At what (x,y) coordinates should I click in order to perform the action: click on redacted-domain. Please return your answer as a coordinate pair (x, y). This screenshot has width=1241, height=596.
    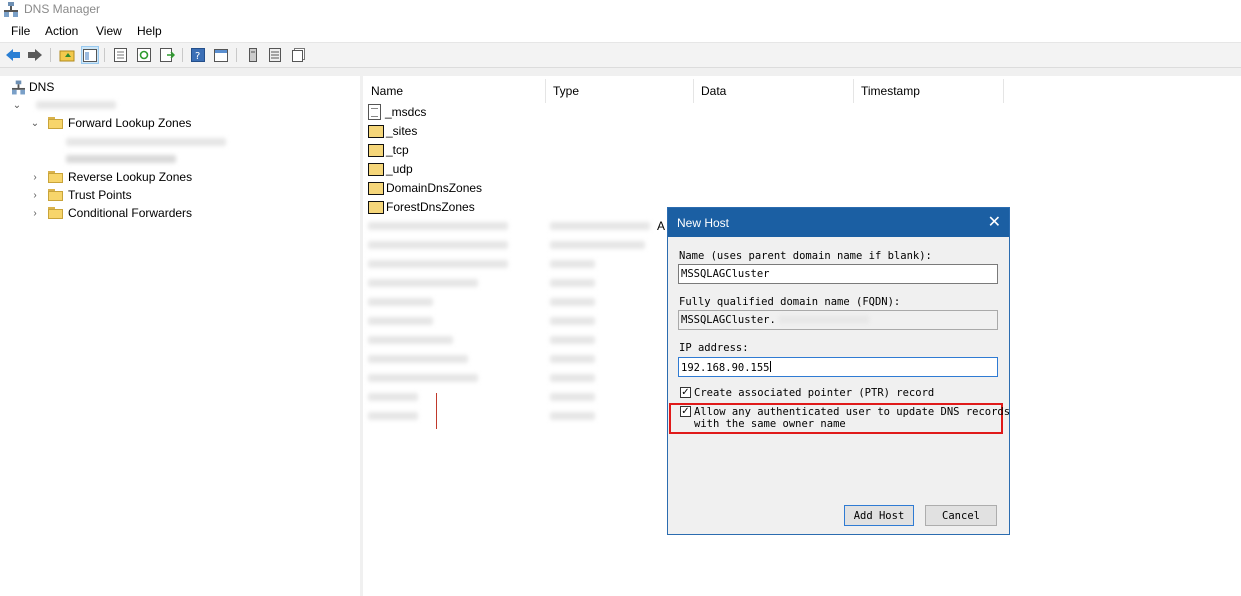
    Looking at the image, I should click on (823, 319).